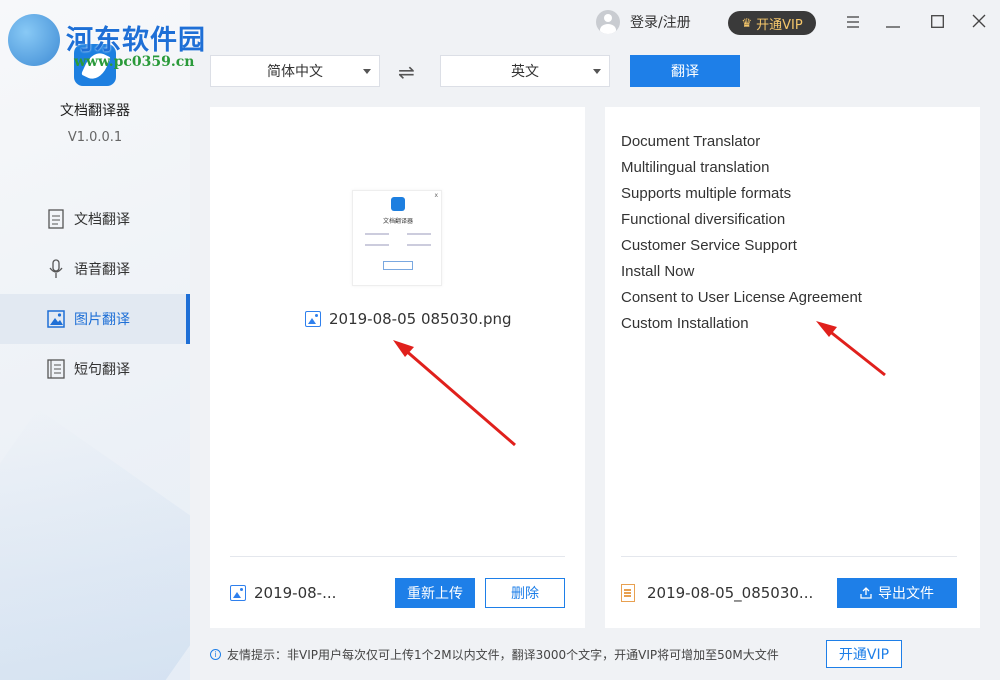 This screenshot has width=1000, height=680. I want to click on result-line: Customer Service Support, so click(709, 245).